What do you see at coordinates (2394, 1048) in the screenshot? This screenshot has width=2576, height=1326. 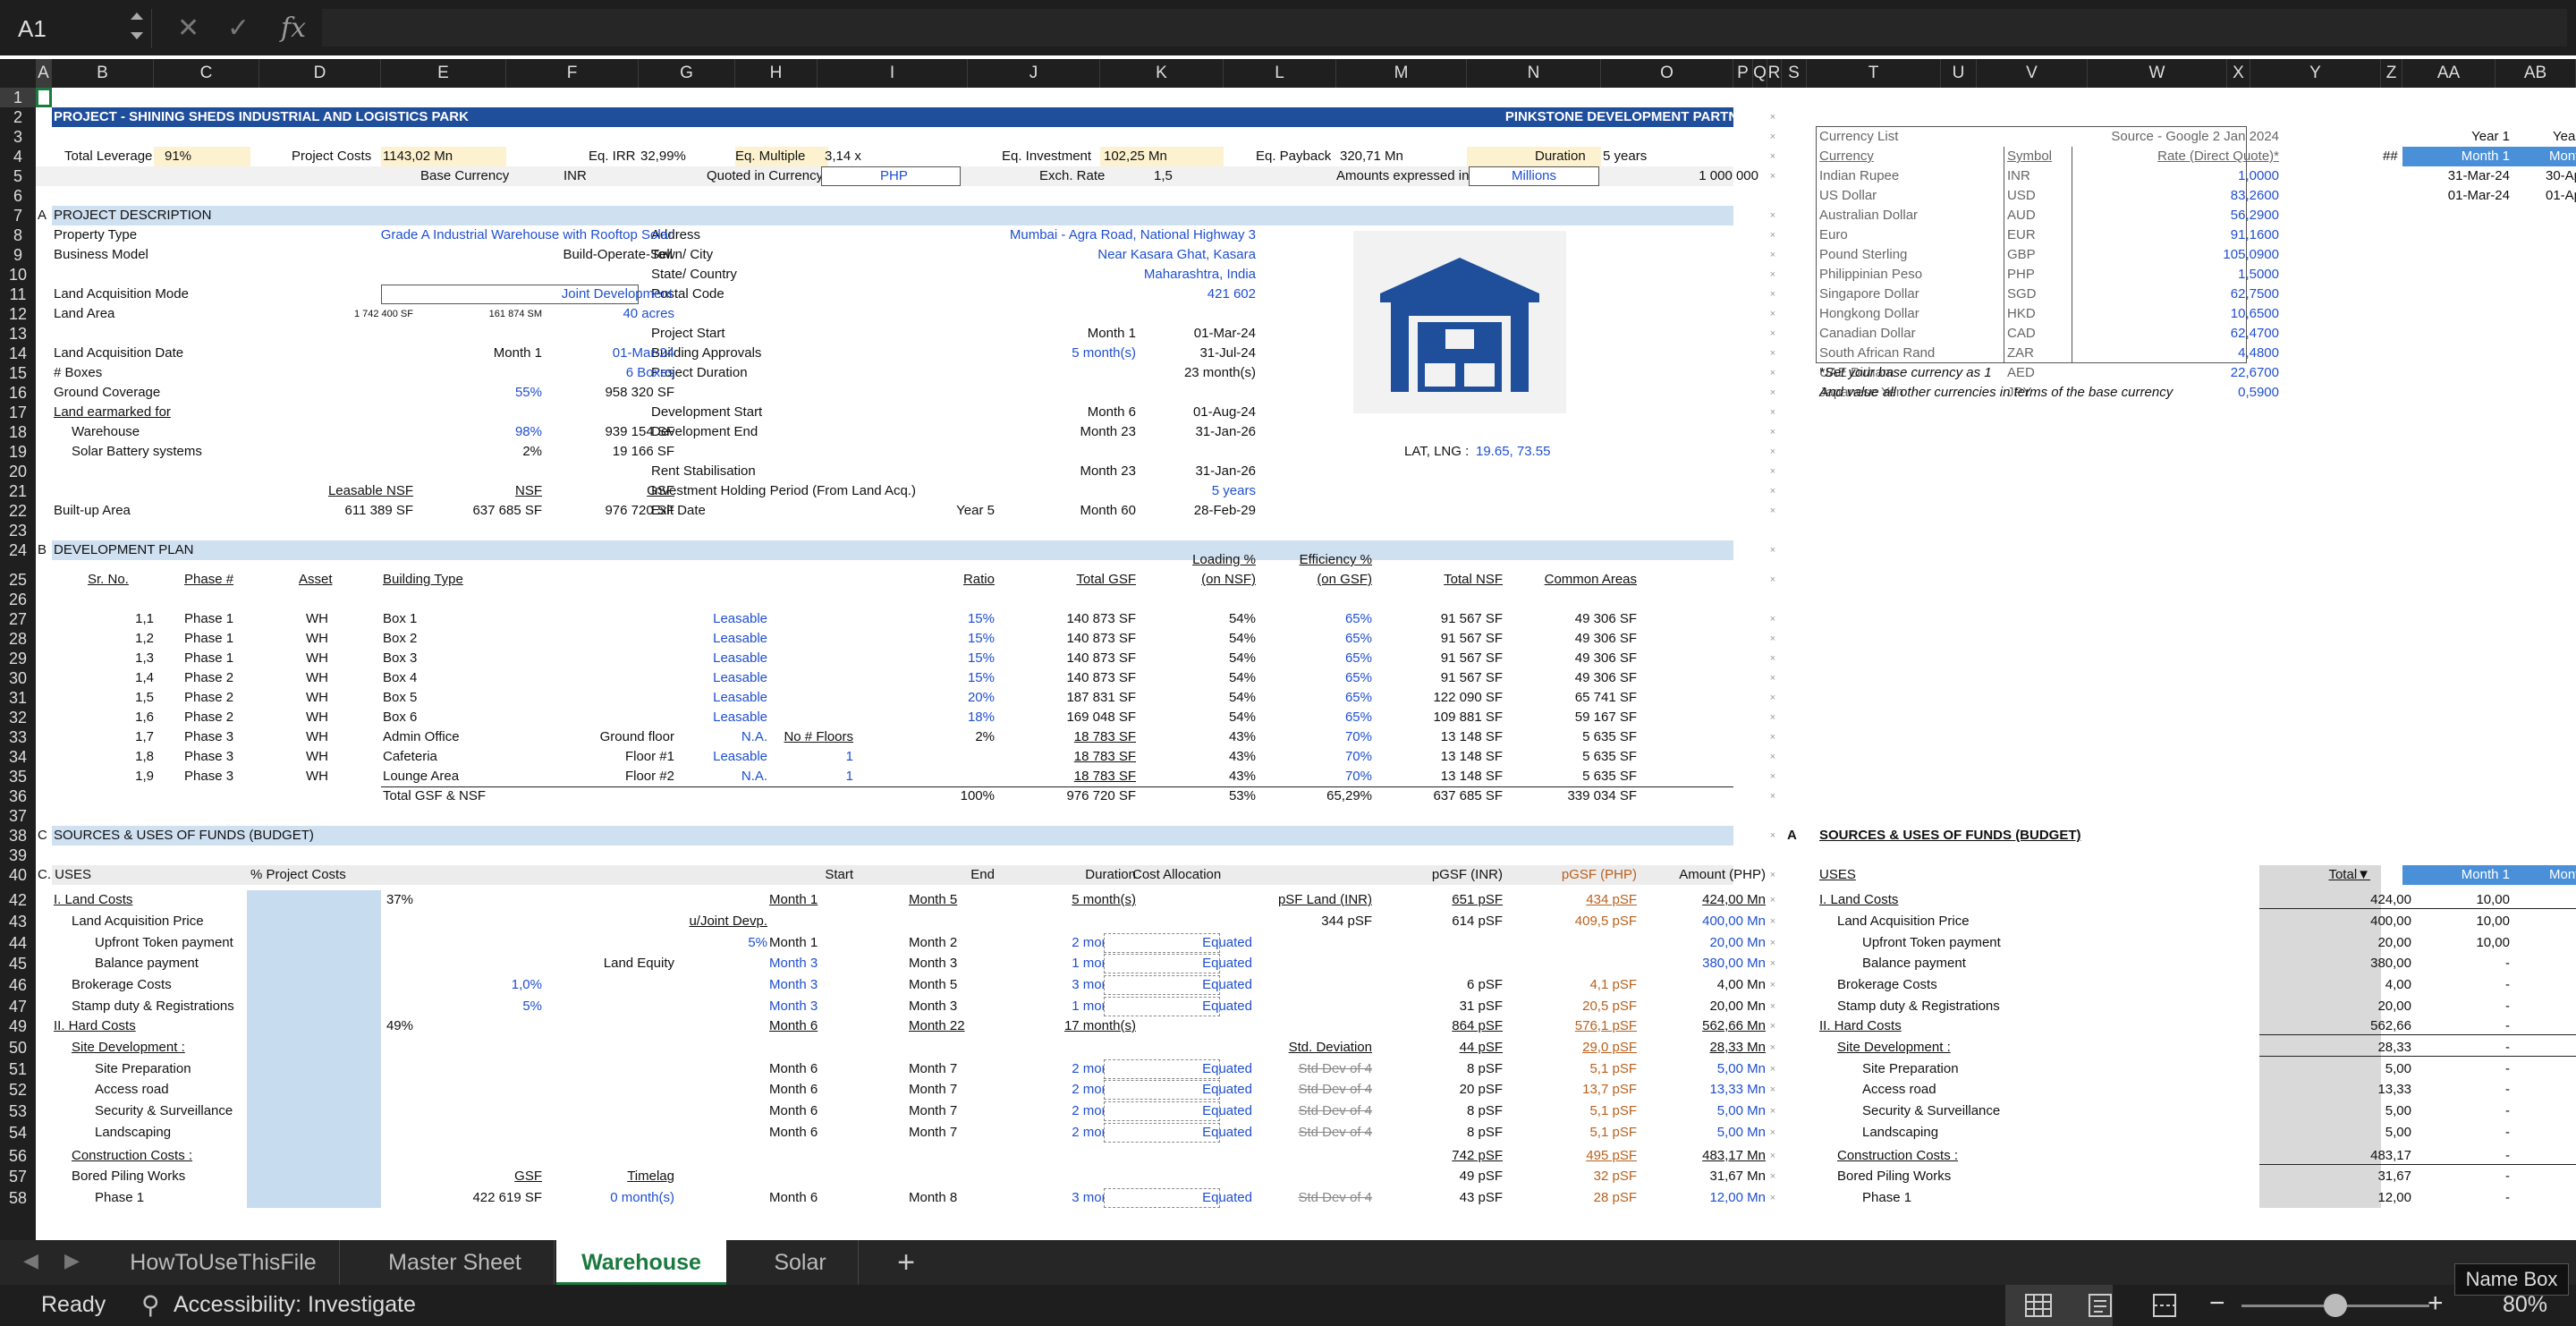 I see `right-total-value: 28,33` at bounding box center [2394, 1048].